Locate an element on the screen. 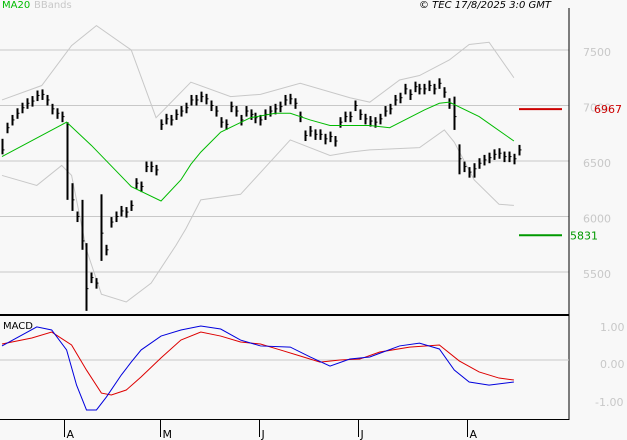 This screenshot has height=440, width=627. resistance-level-label: 6967 is located at coordinates (608, 109).